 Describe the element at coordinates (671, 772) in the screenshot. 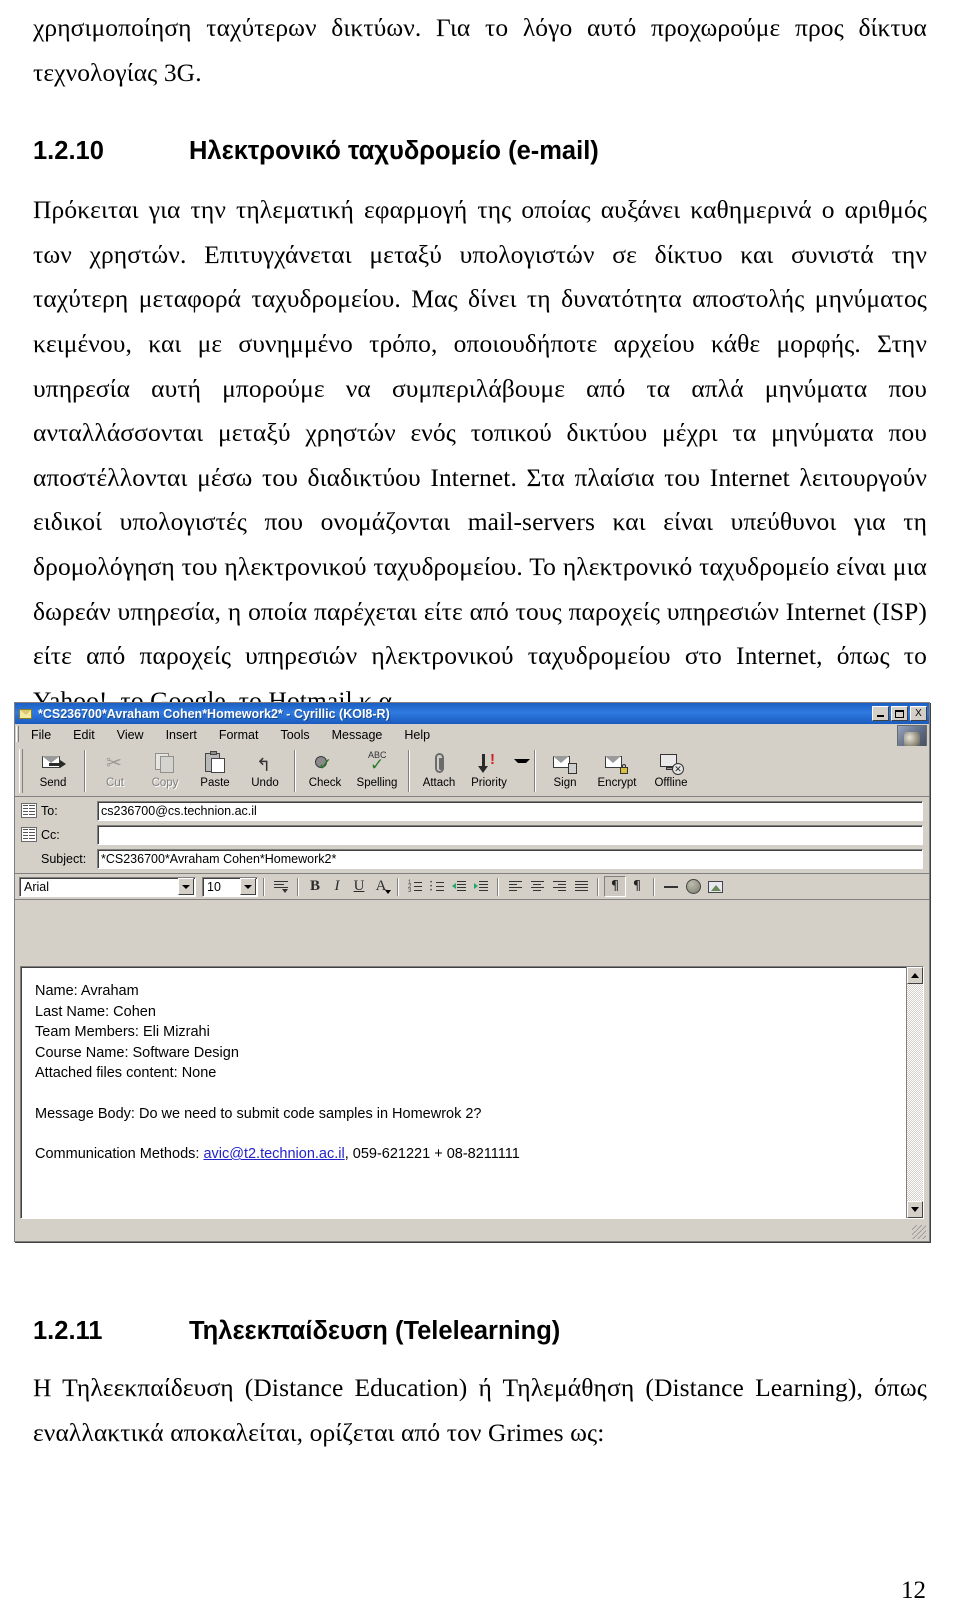

I see `toolbar-button-offline: ✕ Offline` at that location.